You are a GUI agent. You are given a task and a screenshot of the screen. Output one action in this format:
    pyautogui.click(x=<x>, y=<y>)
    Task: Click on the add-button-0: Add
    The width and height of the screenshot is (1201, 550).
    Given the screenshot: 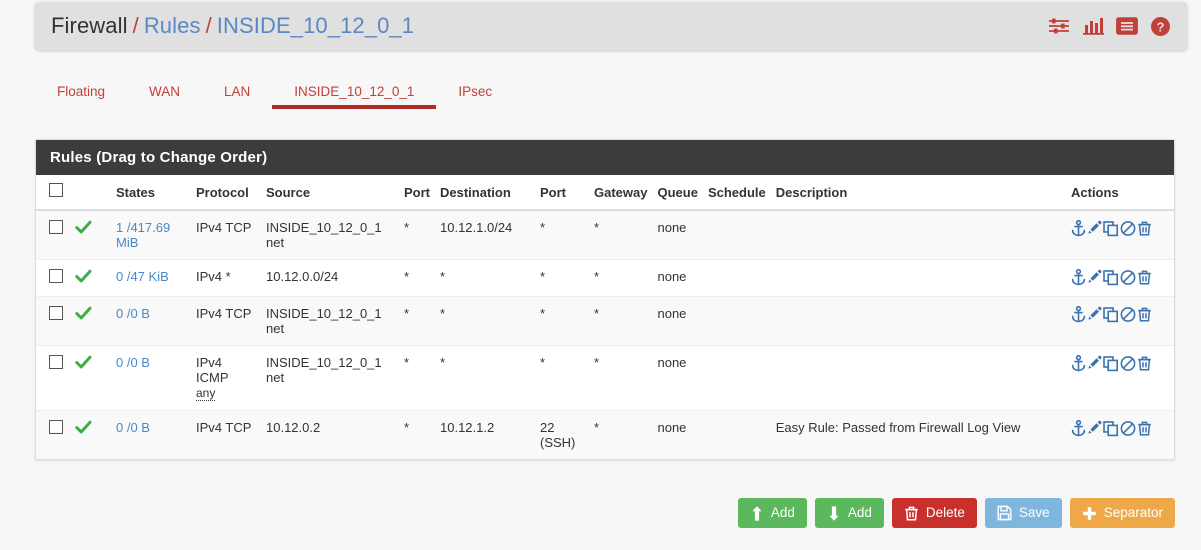 What is the action you would take?
    pyautogui.click(x=772, y=513)
    